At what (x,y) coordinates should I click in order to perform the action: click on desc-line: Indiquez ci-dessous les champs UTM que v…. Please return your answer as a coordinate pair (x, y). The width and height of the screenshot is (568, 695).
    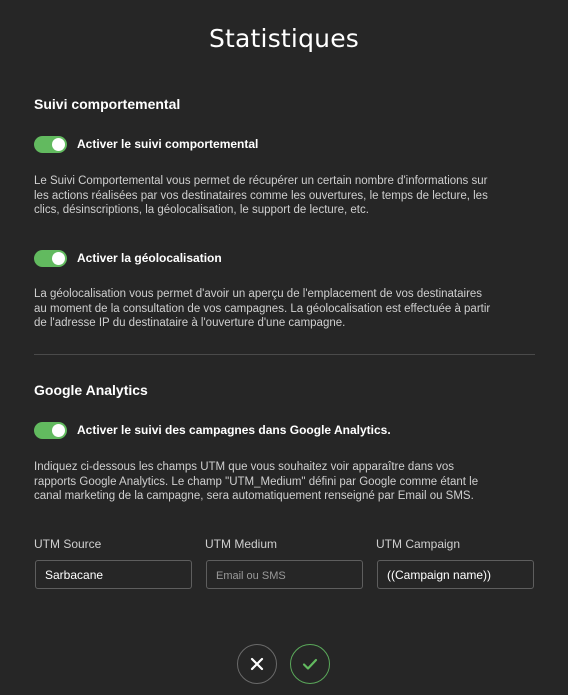
    Looking at the image, I should click on (244, 467).